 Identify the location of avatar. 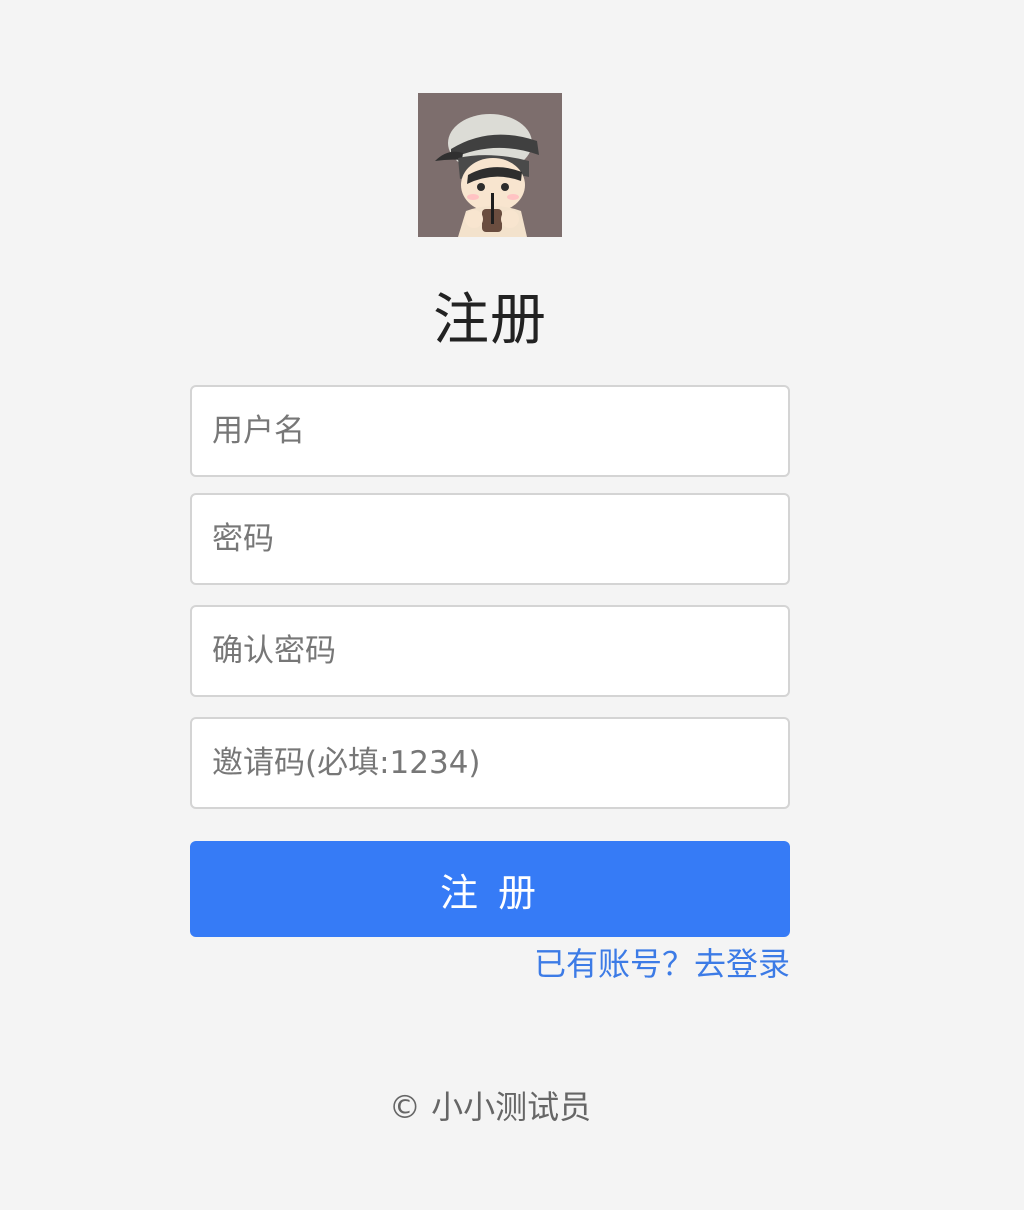
(490, 165).